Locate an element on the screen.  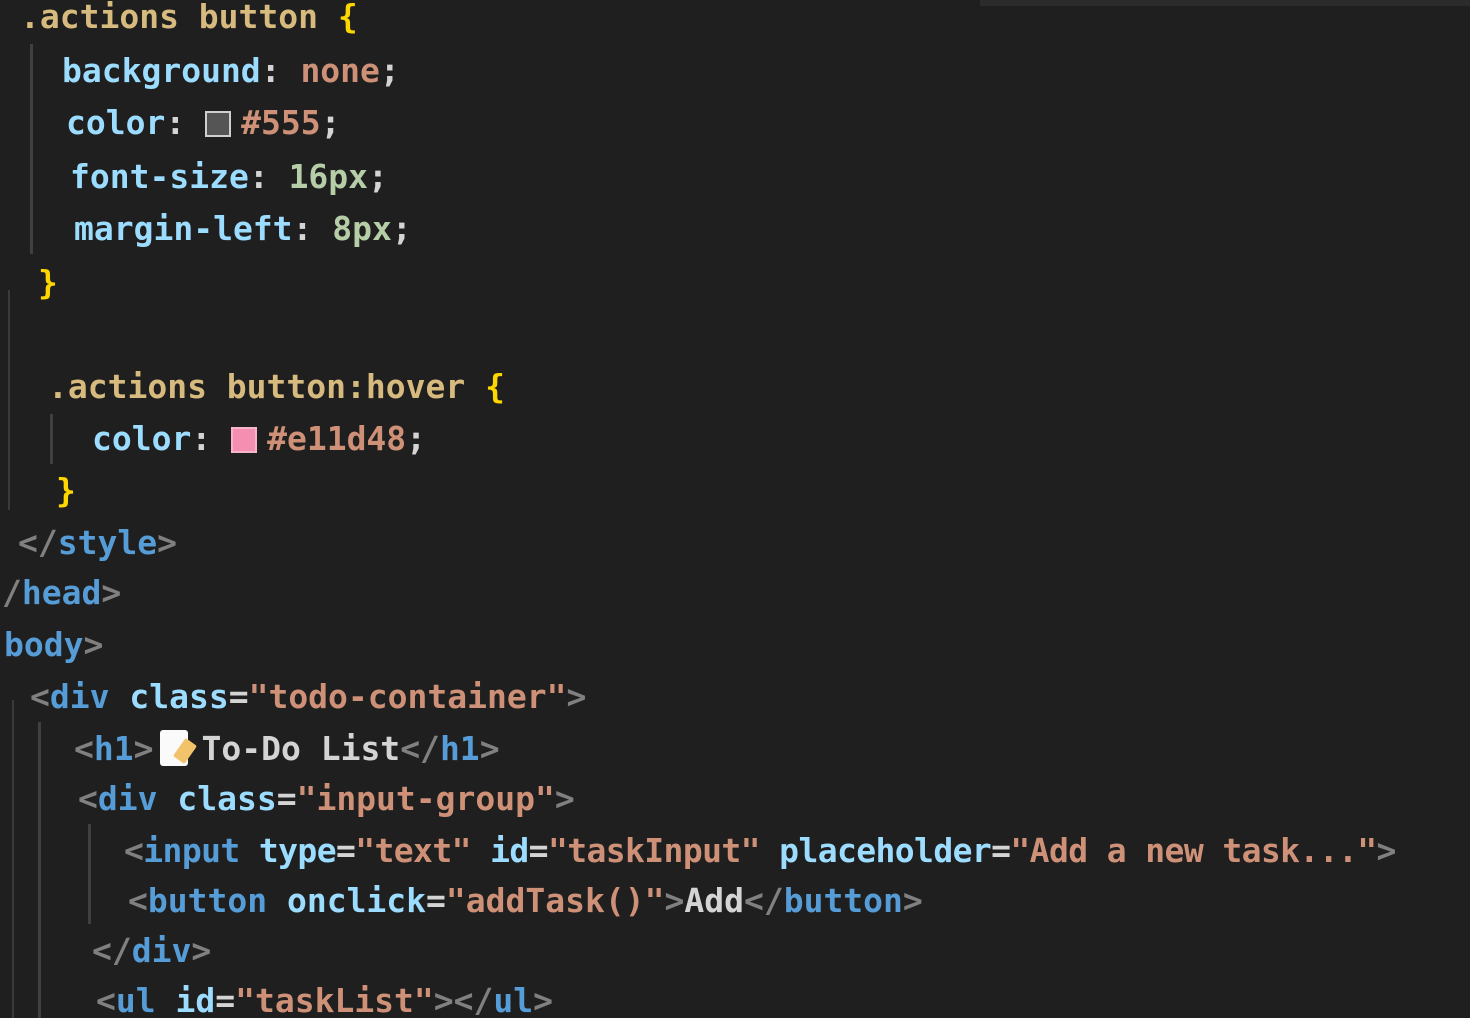
css-property: background is located at coordinates (161, 70).